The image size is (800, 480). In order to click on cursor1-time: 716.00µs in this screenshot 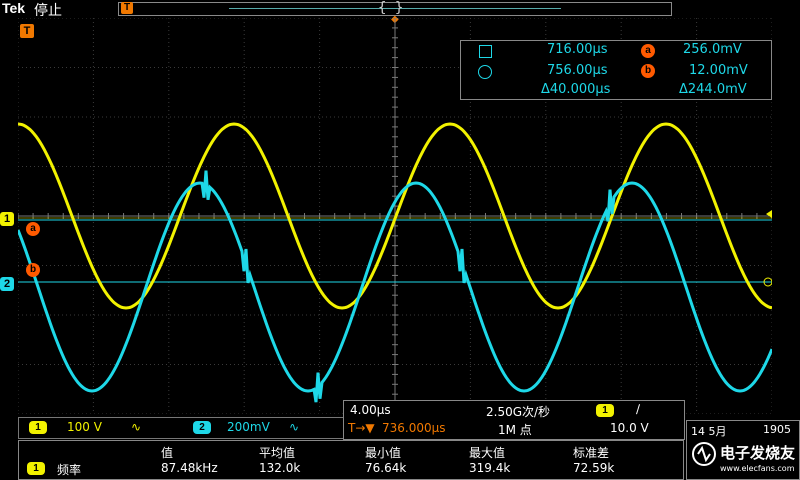, I will do `click(577, 49)`.